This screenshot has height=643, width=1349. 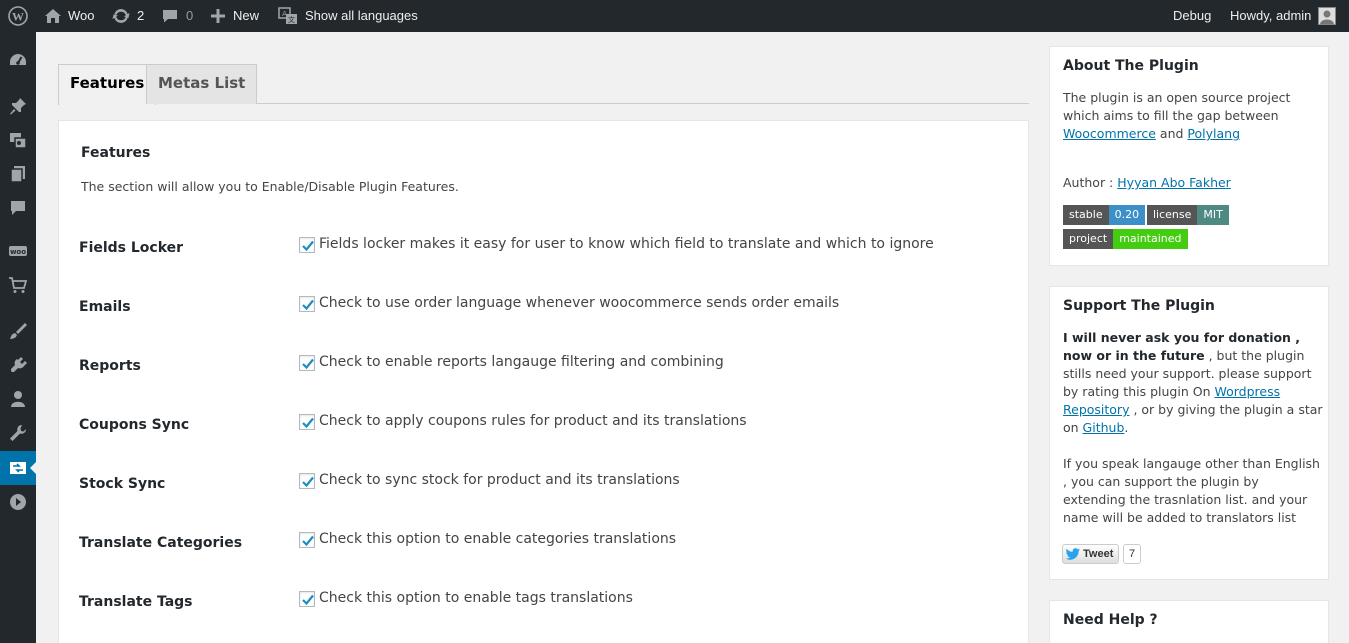 I want to click on menu-tools, so click(x=18, y=433).